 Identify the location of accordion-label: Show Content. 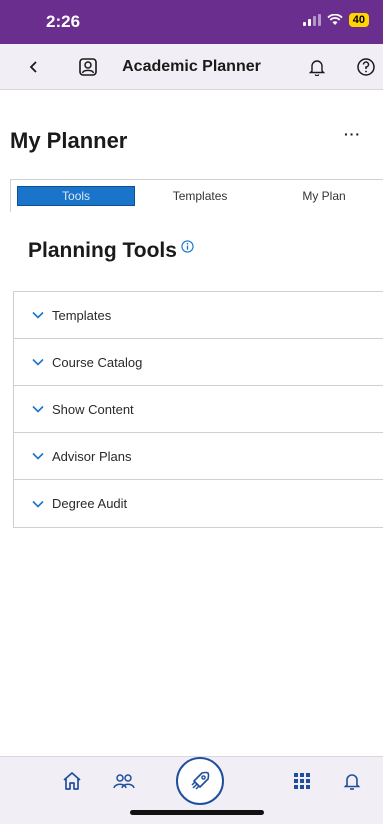
(93, 409).